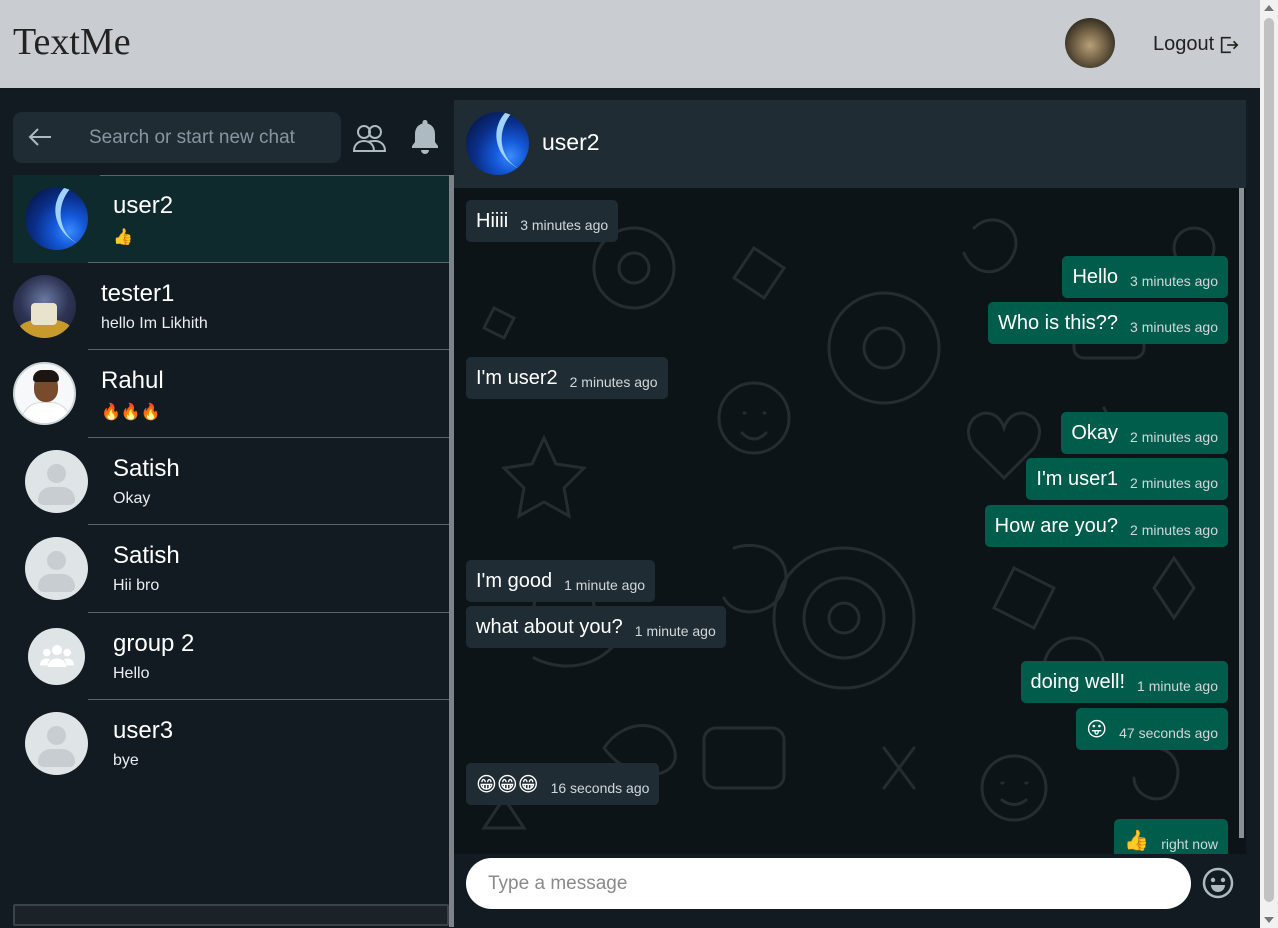 The height and width of the screenshot is (928, 1278). I want to click on page-scrollbar, so click(1269, 464).